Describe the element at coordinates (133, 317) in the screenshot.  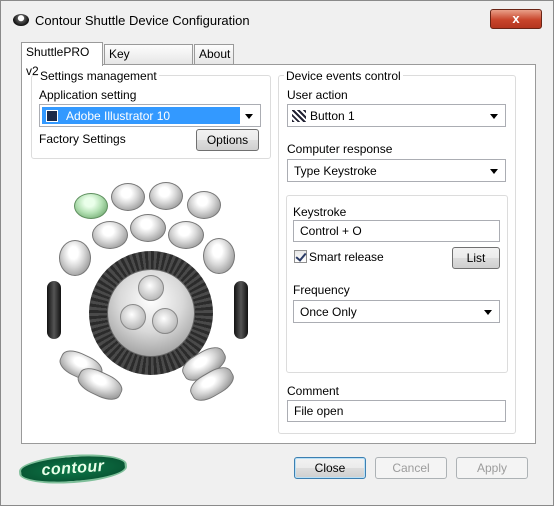
I see `jog-dimple-left` at that location.